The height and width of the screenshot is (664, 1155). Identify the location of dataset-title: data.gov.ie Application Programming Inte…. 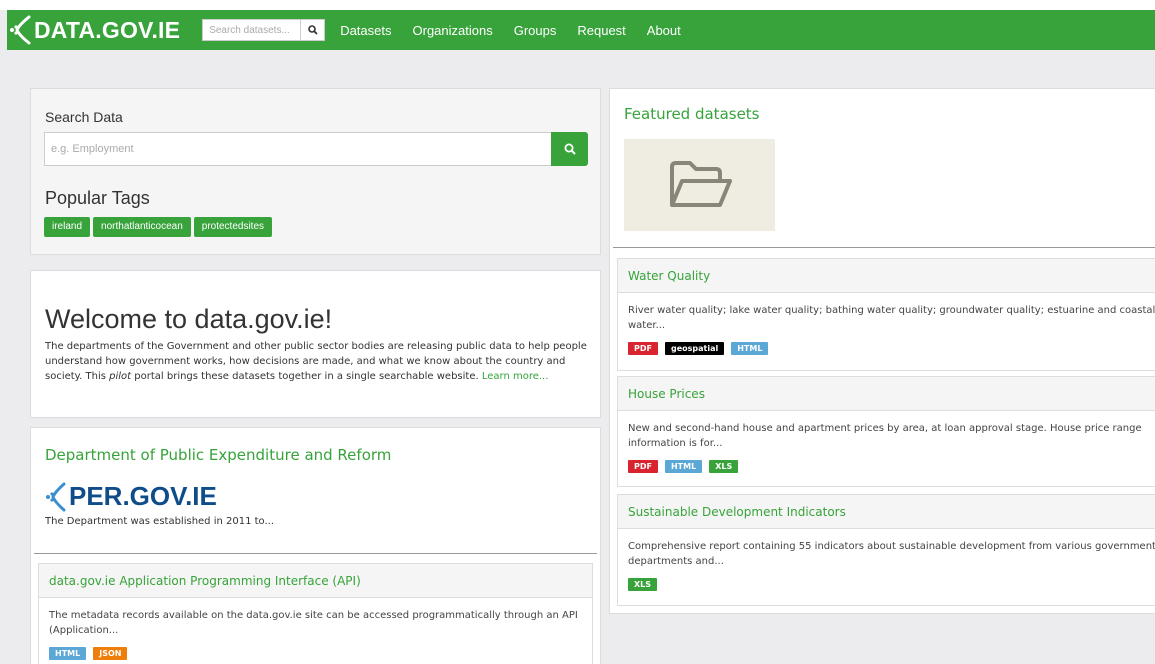
(315, 581).